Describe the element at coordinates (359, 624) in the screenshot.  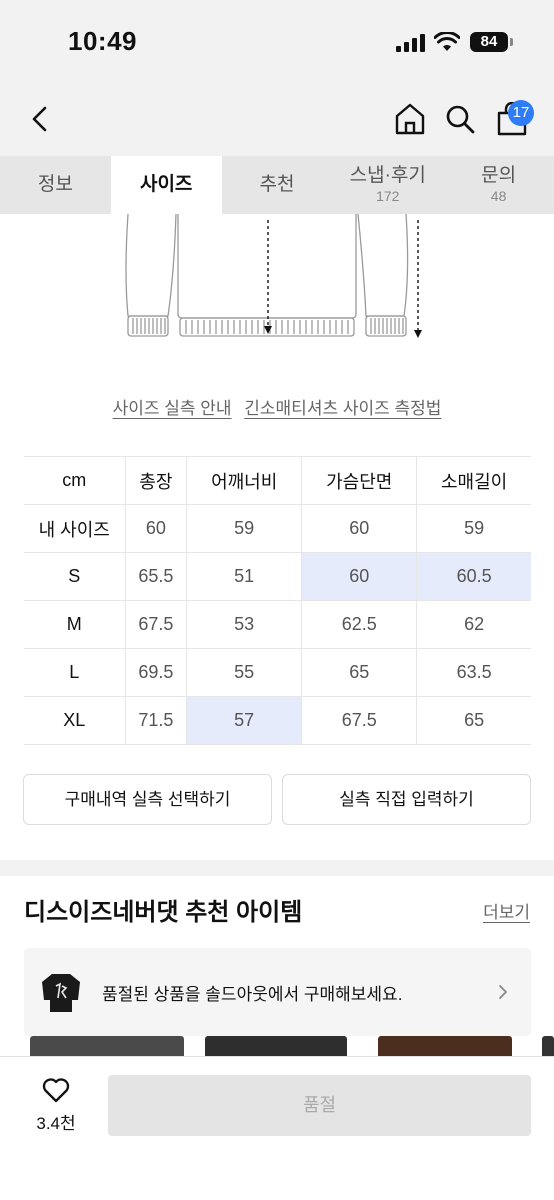
I see `table-cell: 62.5` at that location.